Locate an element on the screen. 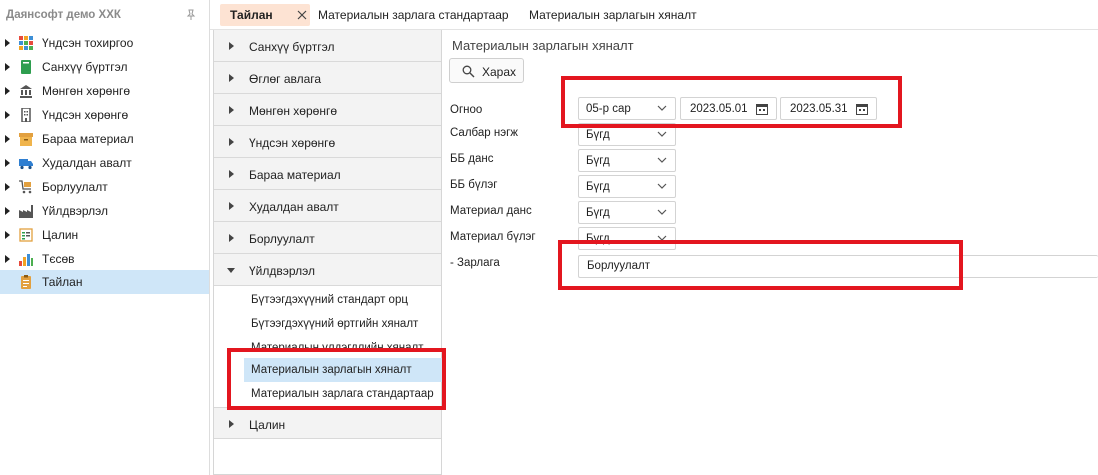 The image size is (1098, 475). bank-icon is located at coordinates (26, 91).